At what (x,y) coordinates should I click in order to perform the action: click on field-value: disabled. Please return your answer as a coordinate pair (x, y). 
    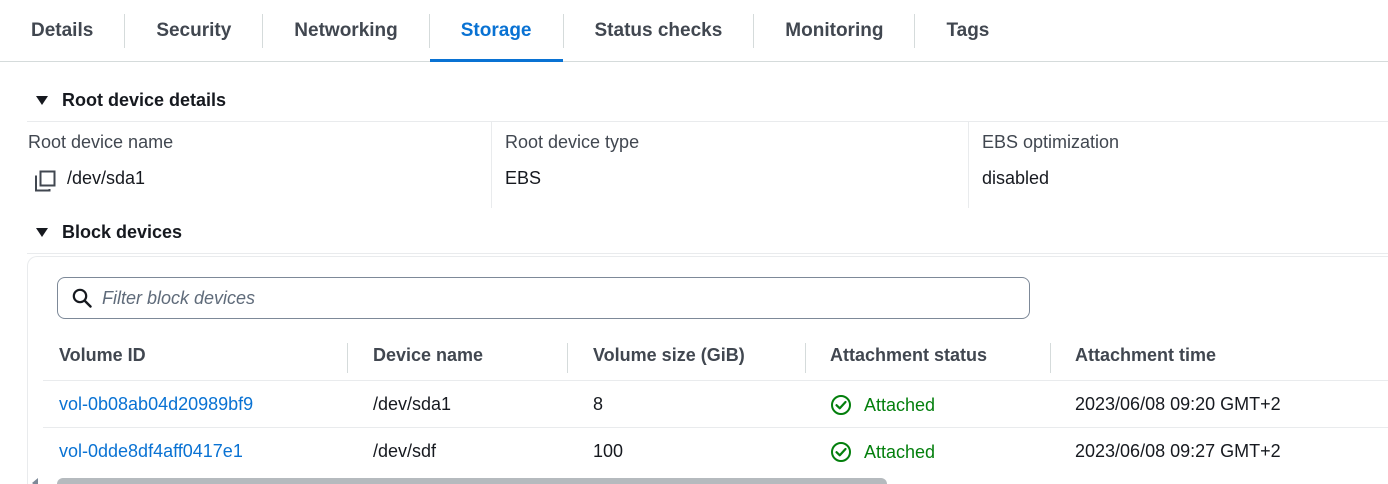
    Looking at the image, I should click on (1016, 178).